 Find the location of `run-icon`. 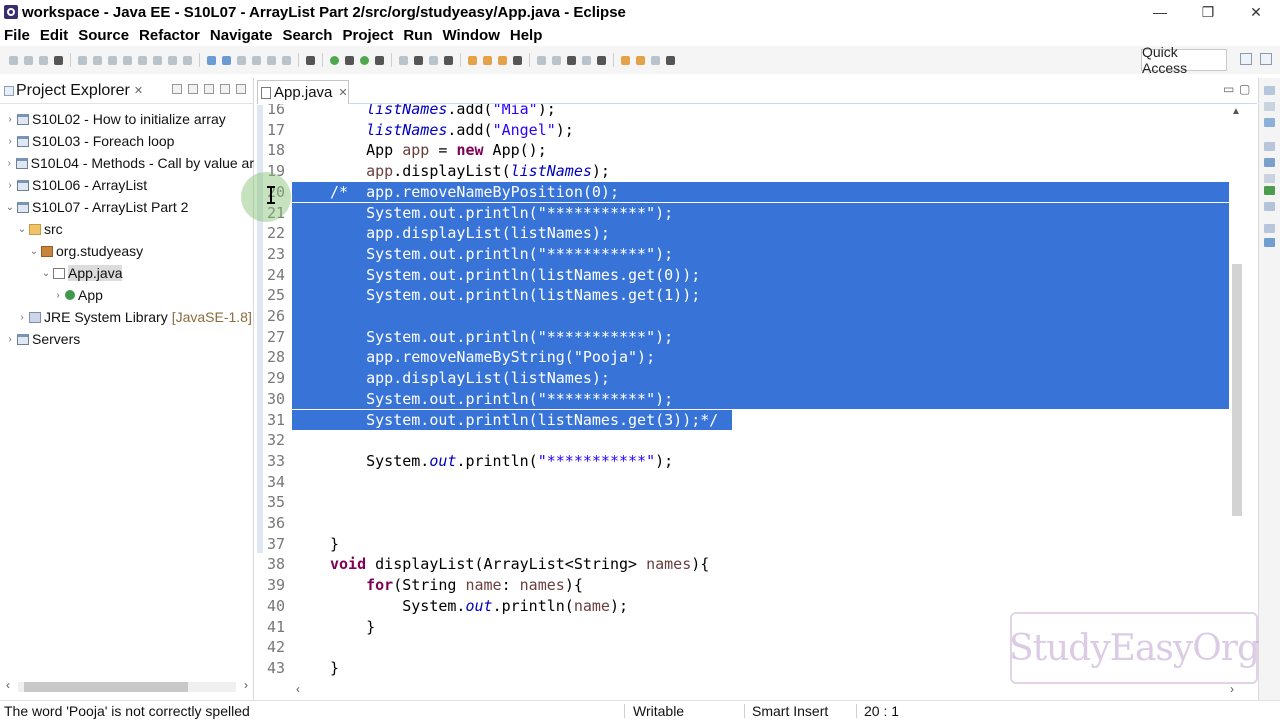

run-icon is located at coordinates (334, 60).